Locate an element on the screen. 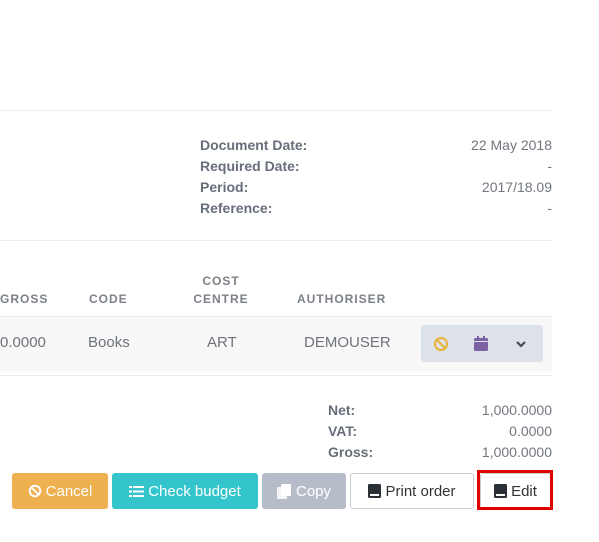 The height and width of the screenshot is (542, 599). column-header-cost-centre-line1: COST is located at coordinates (221, 281).